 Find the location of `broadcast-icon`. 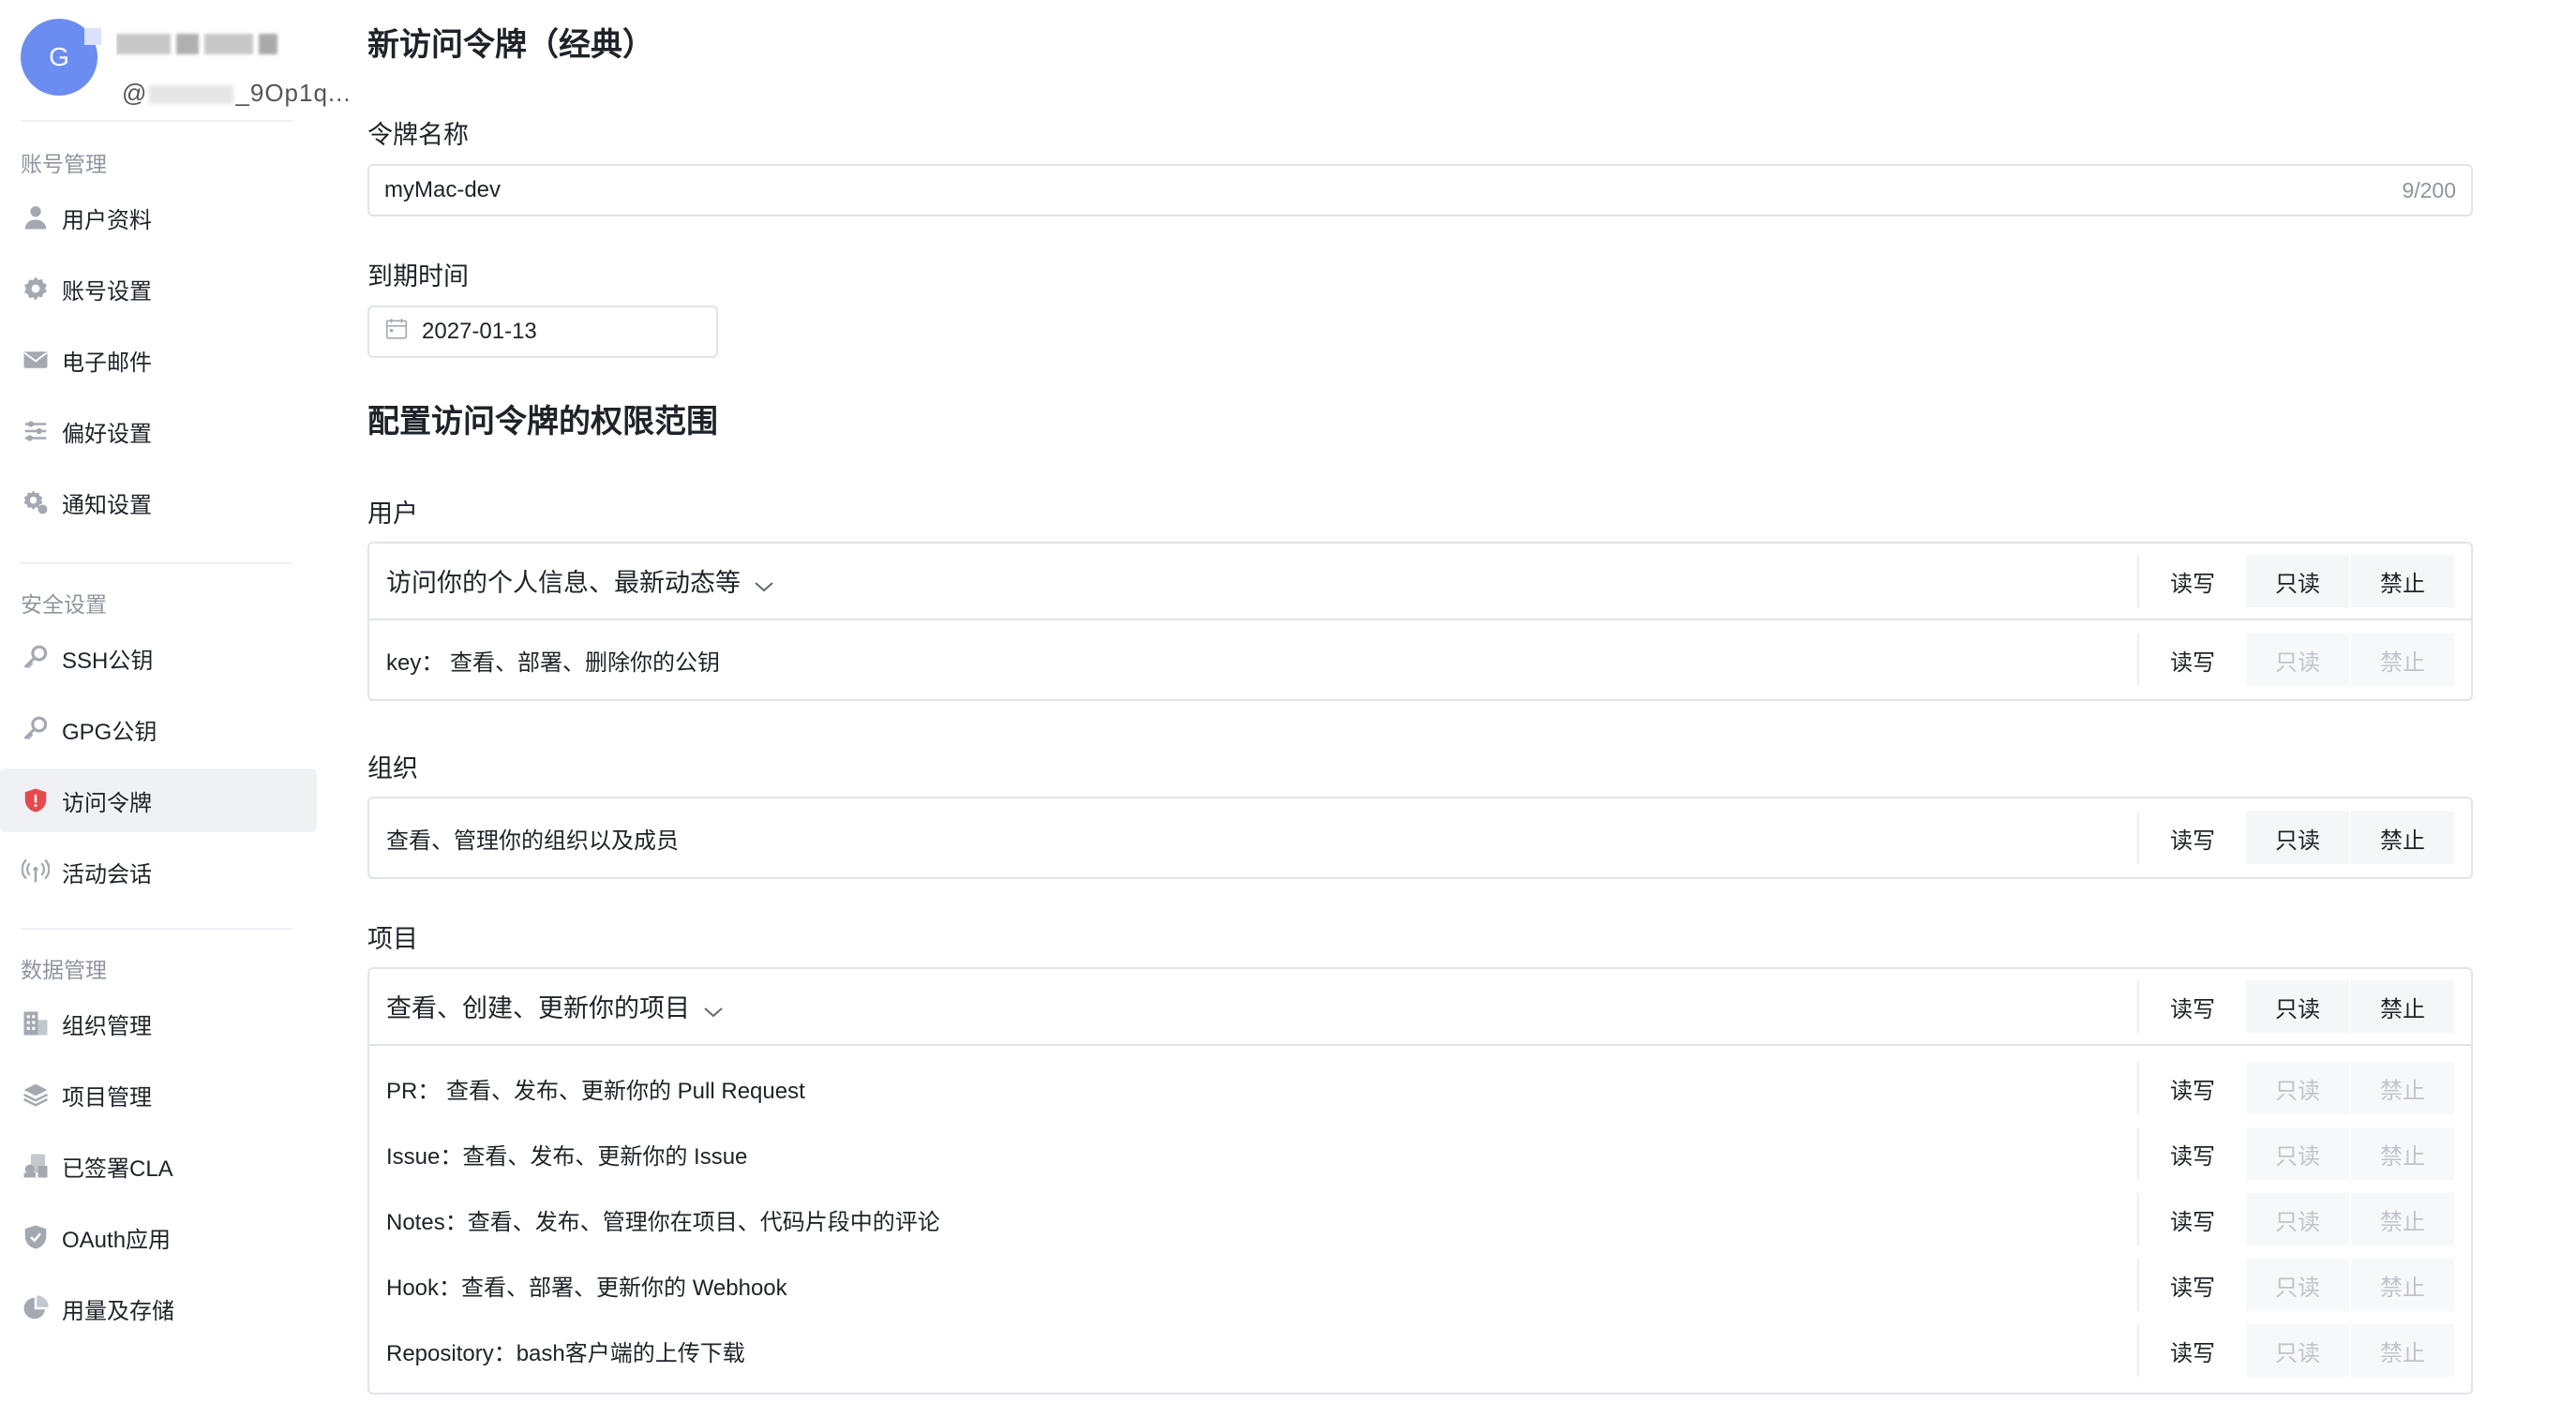

broadcast-icon is located at coordinates (36, 872).